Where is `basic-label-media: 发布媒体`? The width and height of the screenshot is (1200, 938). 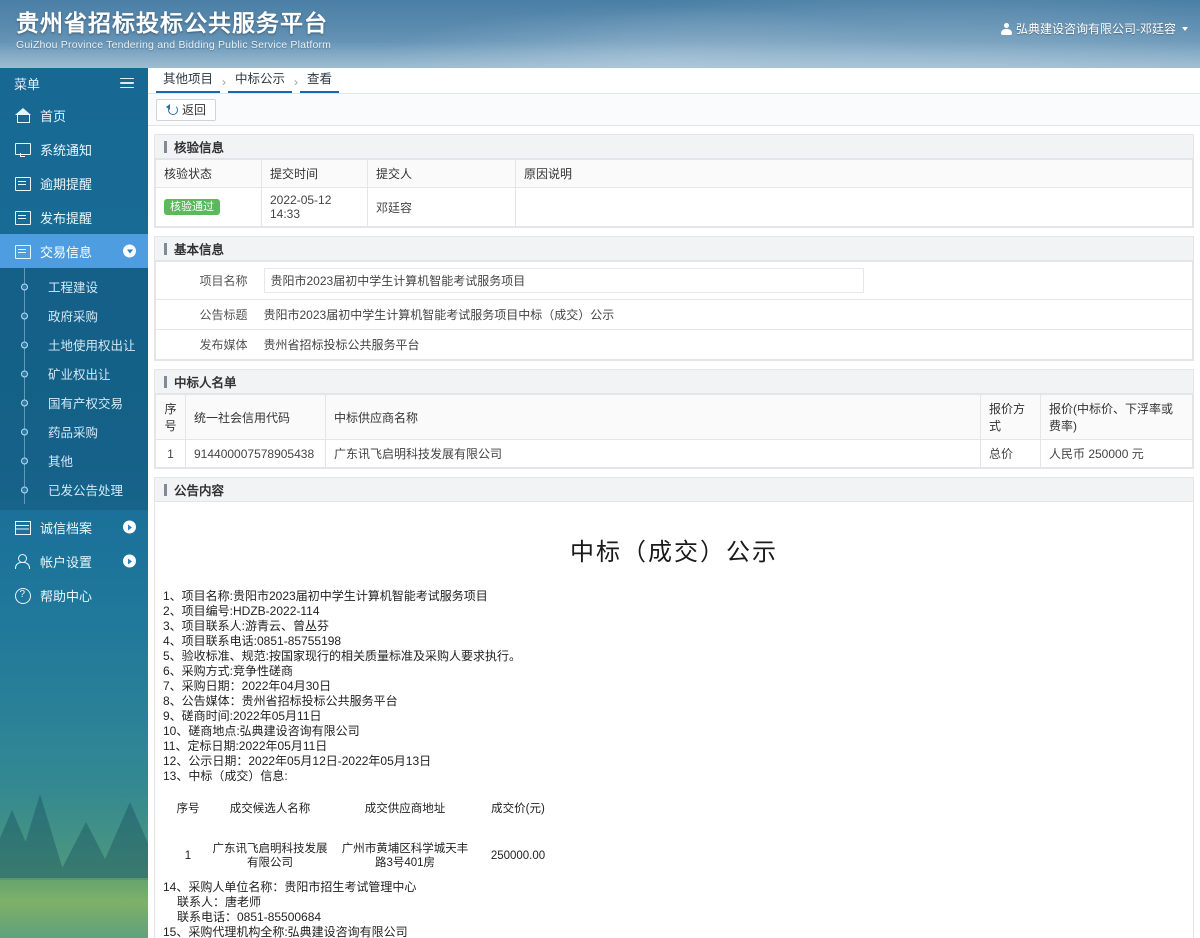 basic-label-media: 发布媒体 is located at coordinates (205, 344).